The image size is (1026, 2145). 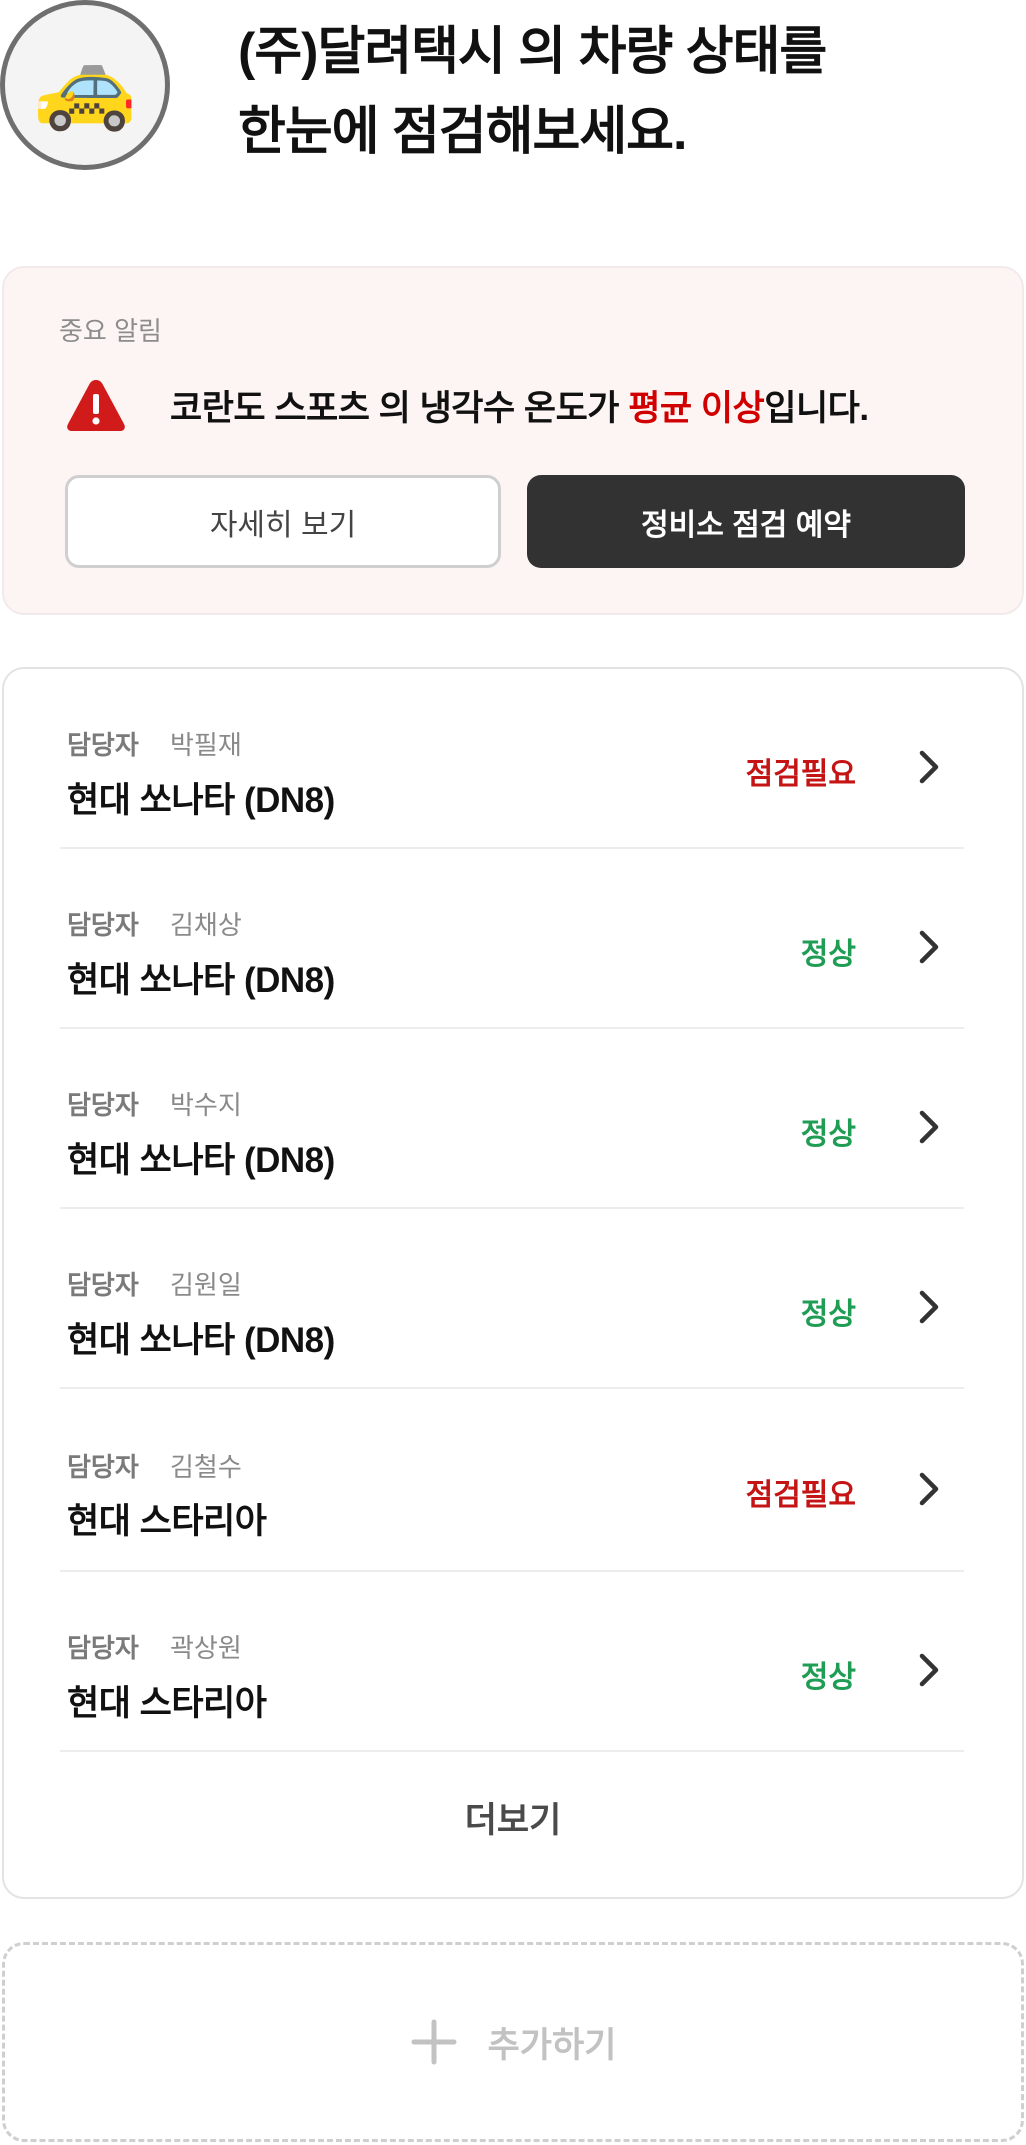 What do you see at coordinates (552, 2045) in the screenshot?
I see `add-vehicle-label: 추가하기` at bounding box center [552, 2045].